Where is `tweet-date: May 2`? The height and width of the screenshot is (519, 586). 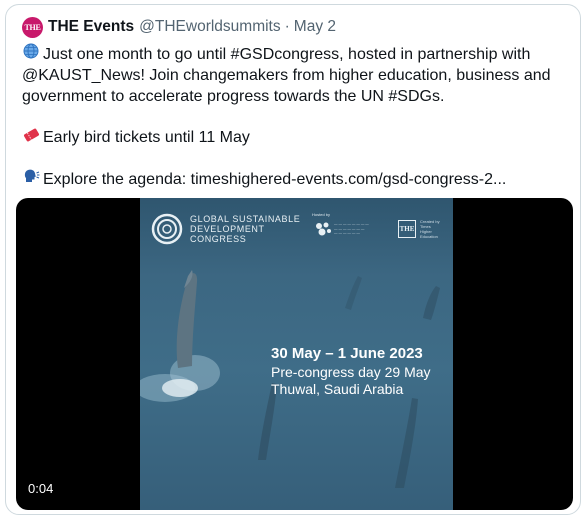 tweet-date: May 2 is located at coordinates (315, 27).